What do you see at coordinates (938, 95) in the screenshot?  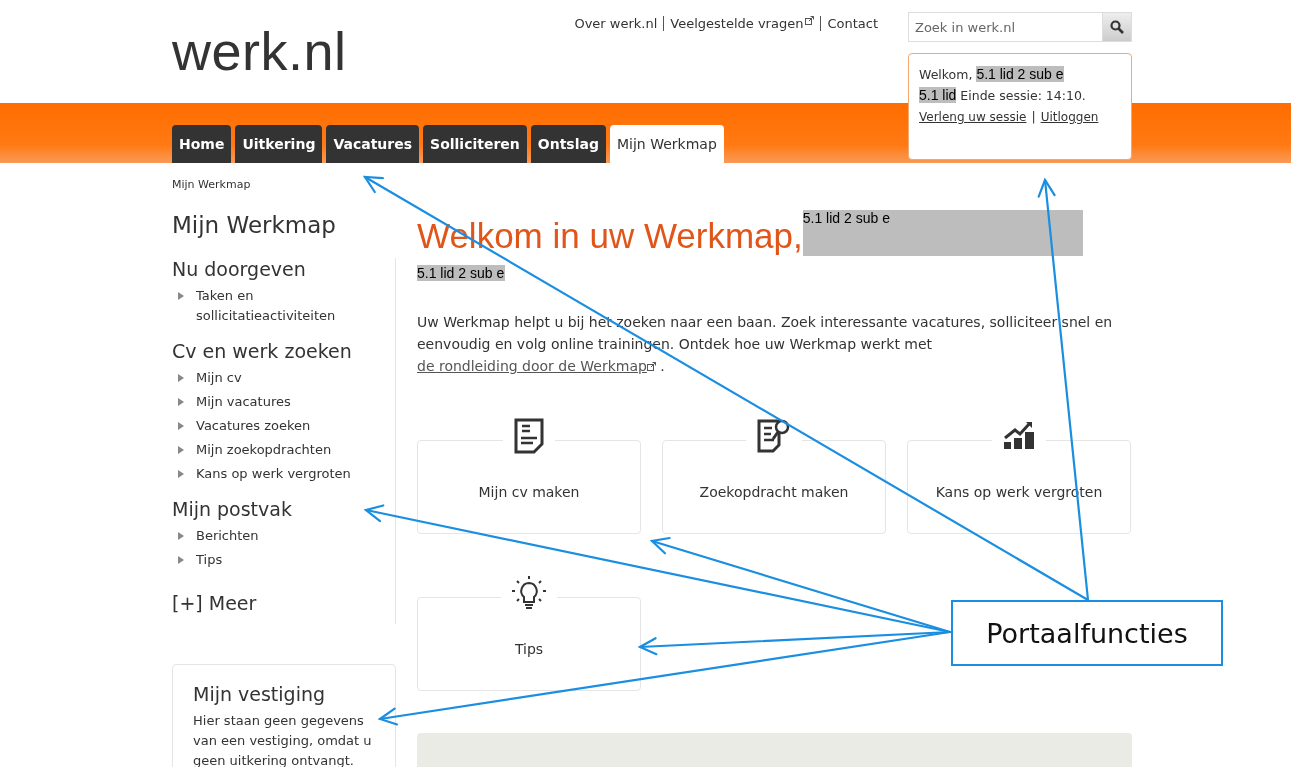 I see `redaction-label: 5.1 lid` at bounding box center [938, 95].